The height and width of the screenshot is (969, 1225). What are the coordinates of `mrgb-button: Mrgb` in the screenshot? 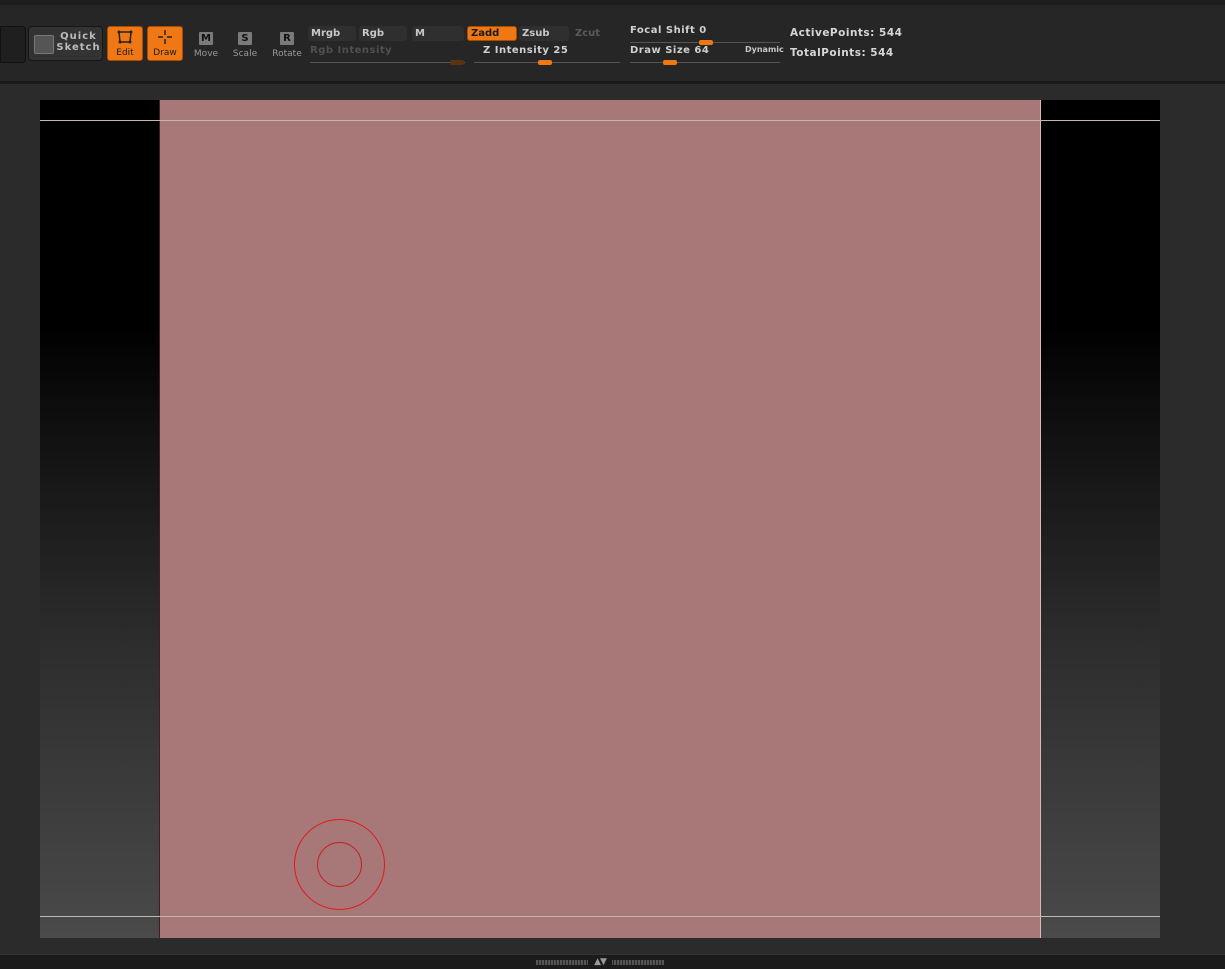 It's located at (332, 33).